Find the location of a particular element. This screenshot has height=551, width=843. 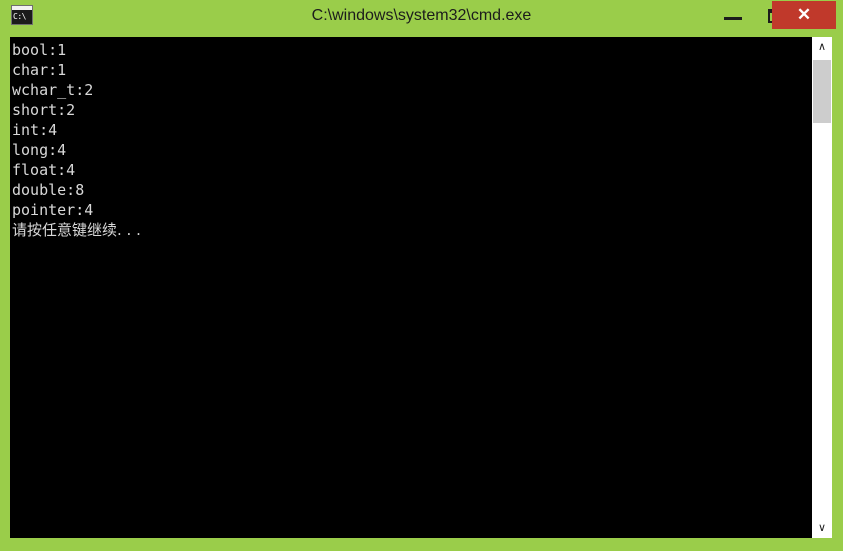

console-line: double:8 is located at coordinates (48, 190).